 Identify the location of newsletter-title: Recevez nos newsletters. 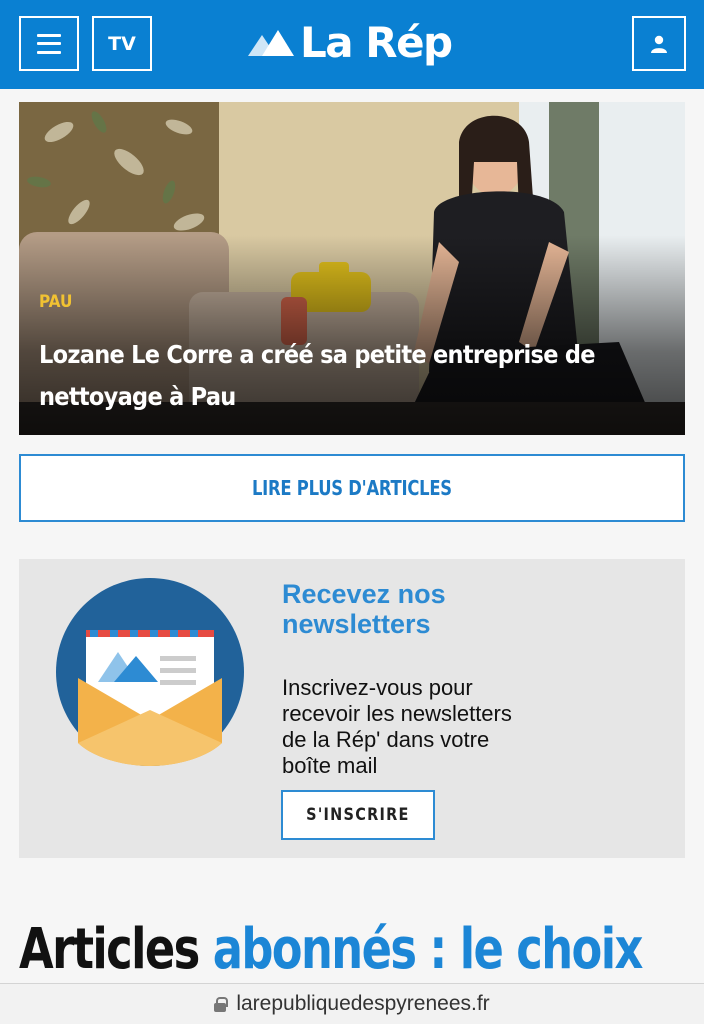
(364, 609).